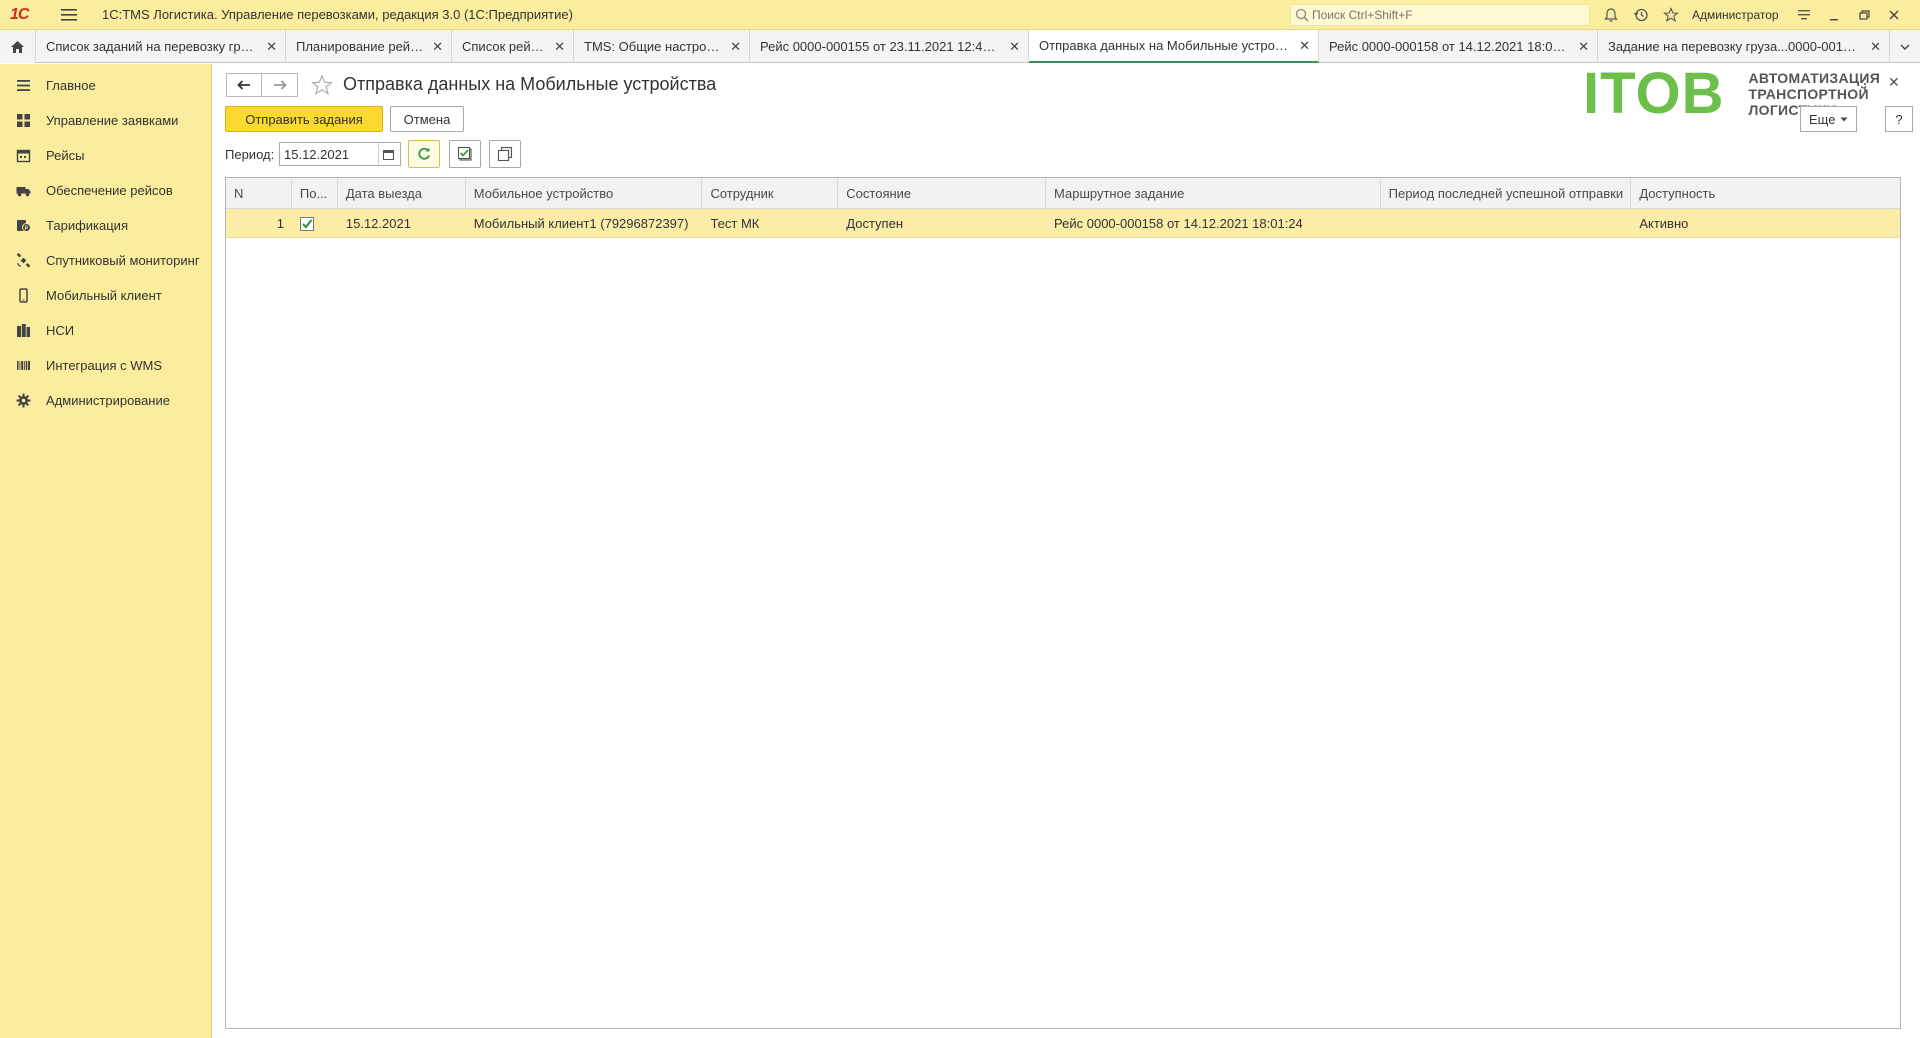 The width and height of the screenshot is (1920, 1038). What do you see at coordinates (1865, 84) in the screenshot?
I see `form-menu-kebab-icon: ⋮` at bounding box center [1865, 84].